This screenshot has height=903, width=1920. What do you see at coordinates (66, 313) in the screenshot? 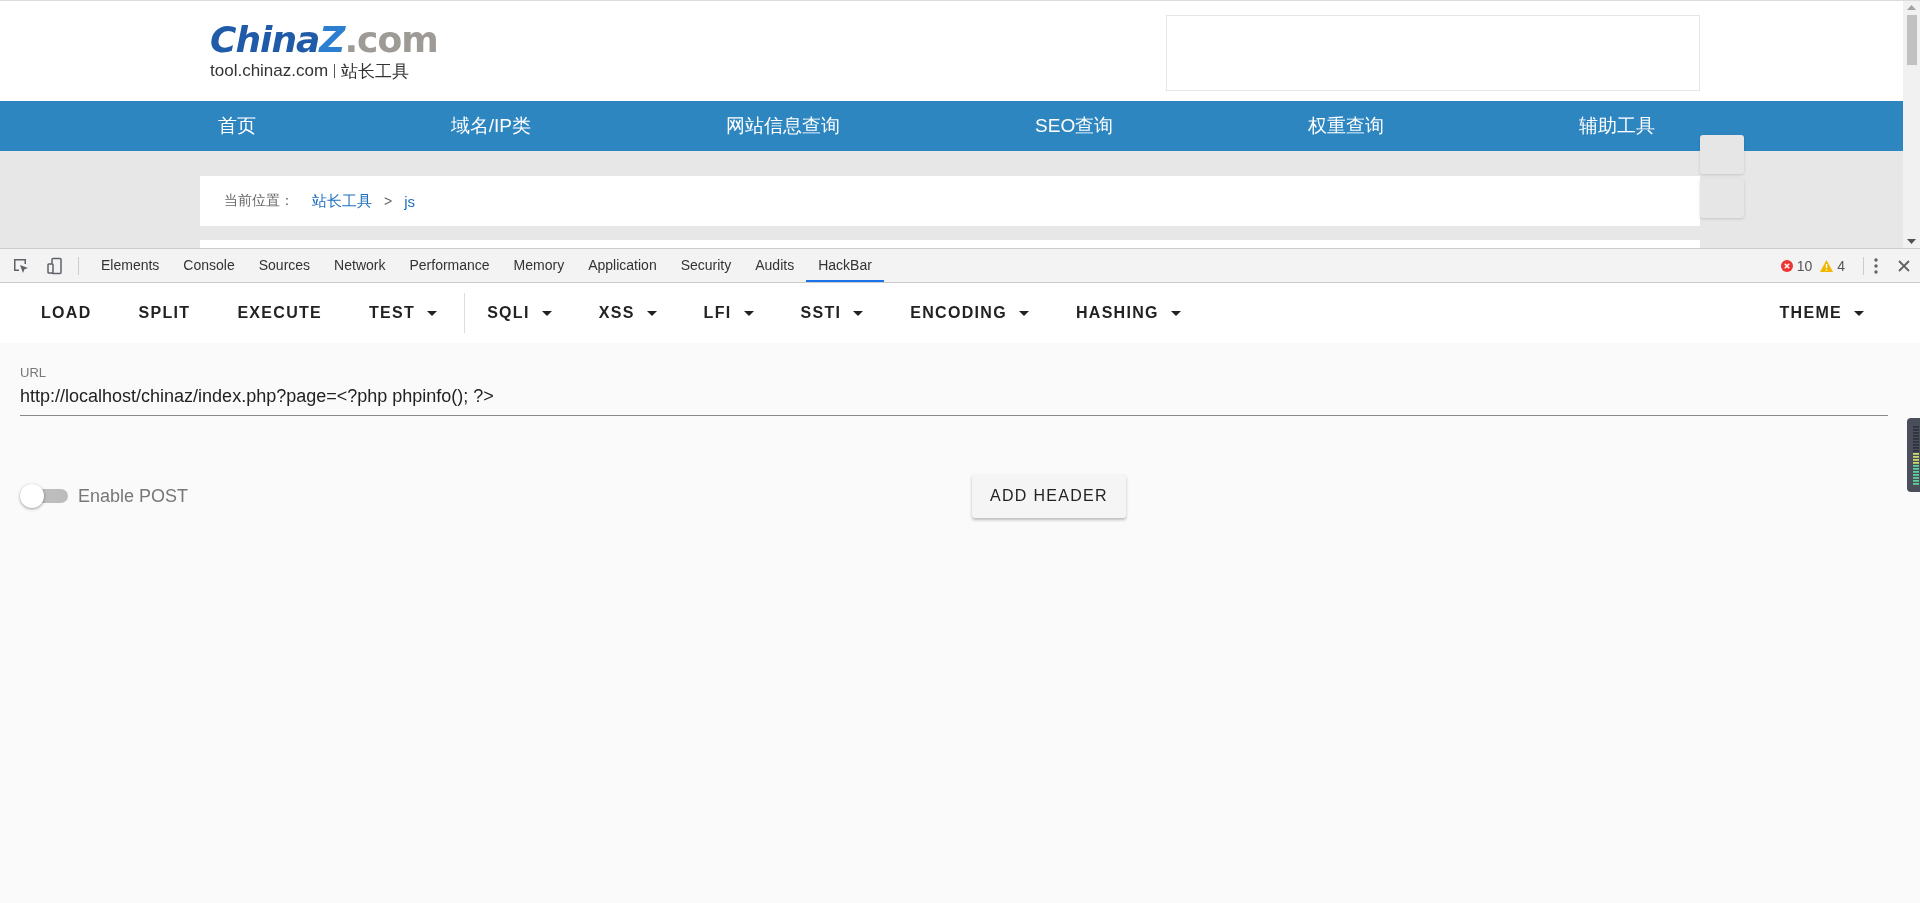
I see `toolbar-button: LOAD` at bounding box center [66, 313].